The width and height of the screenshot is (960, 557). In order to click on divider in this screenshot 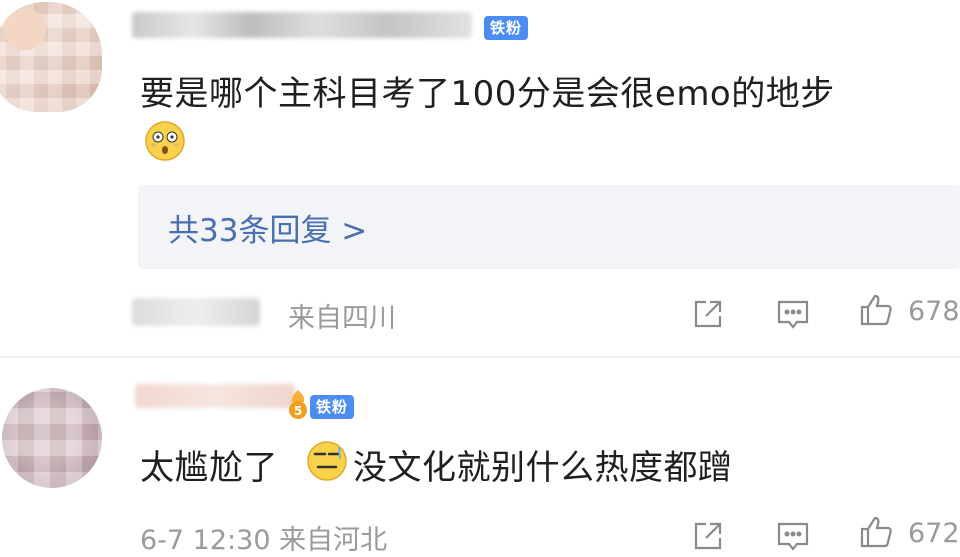, I will do `click(480, 357)`.